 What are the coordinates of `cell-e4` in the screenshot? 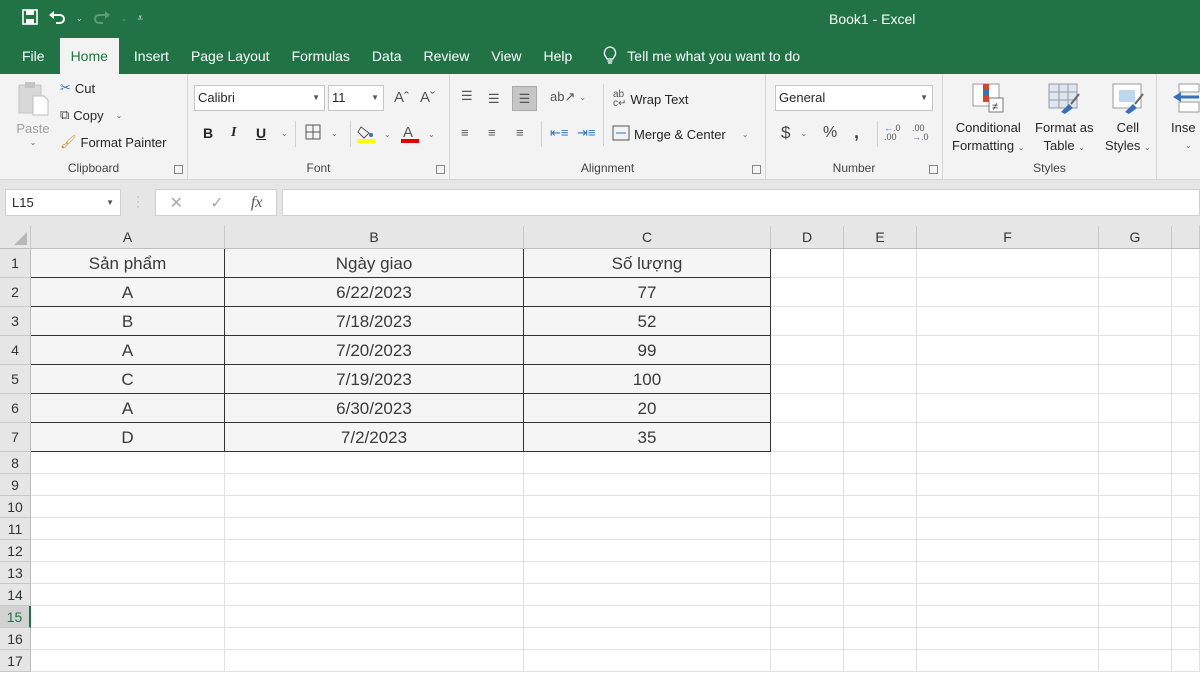 It's located at (880, 350).